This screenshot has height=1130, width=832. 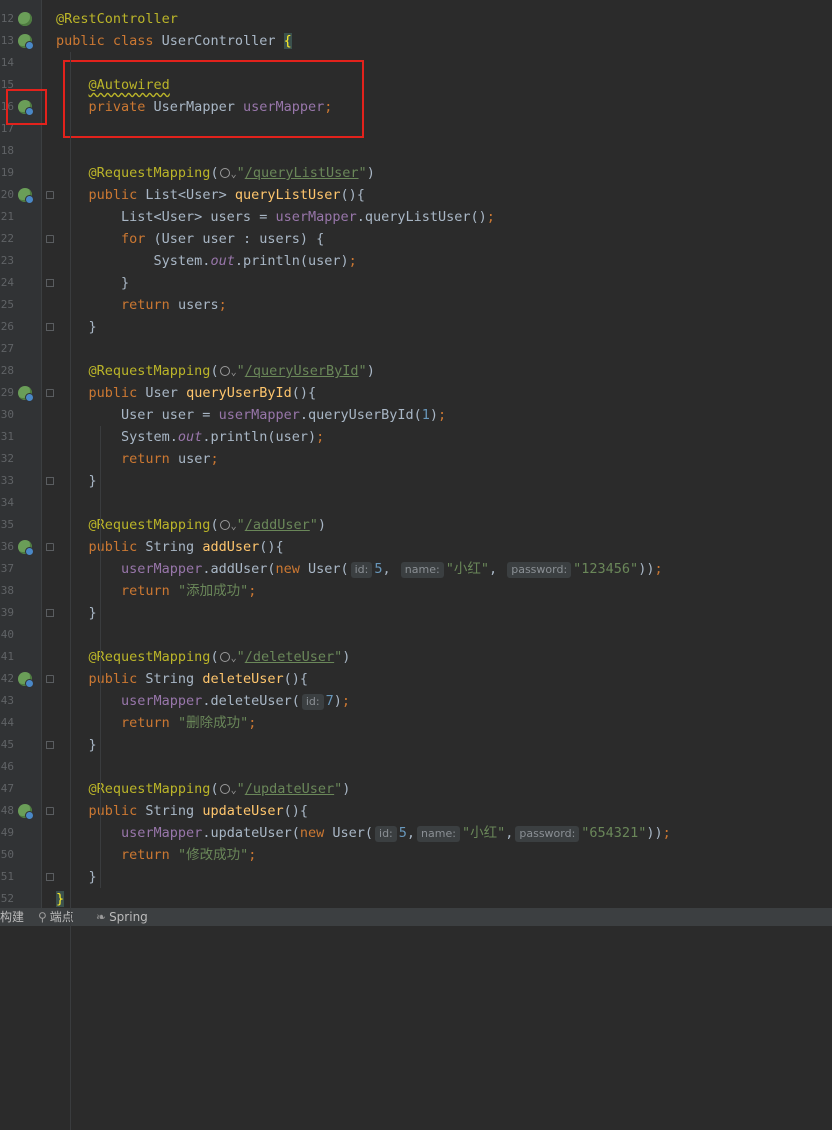 What do you see at coordinates (7, 524) in the screenshot?
I see `line-number: 35` at bounding box center [7, 524].